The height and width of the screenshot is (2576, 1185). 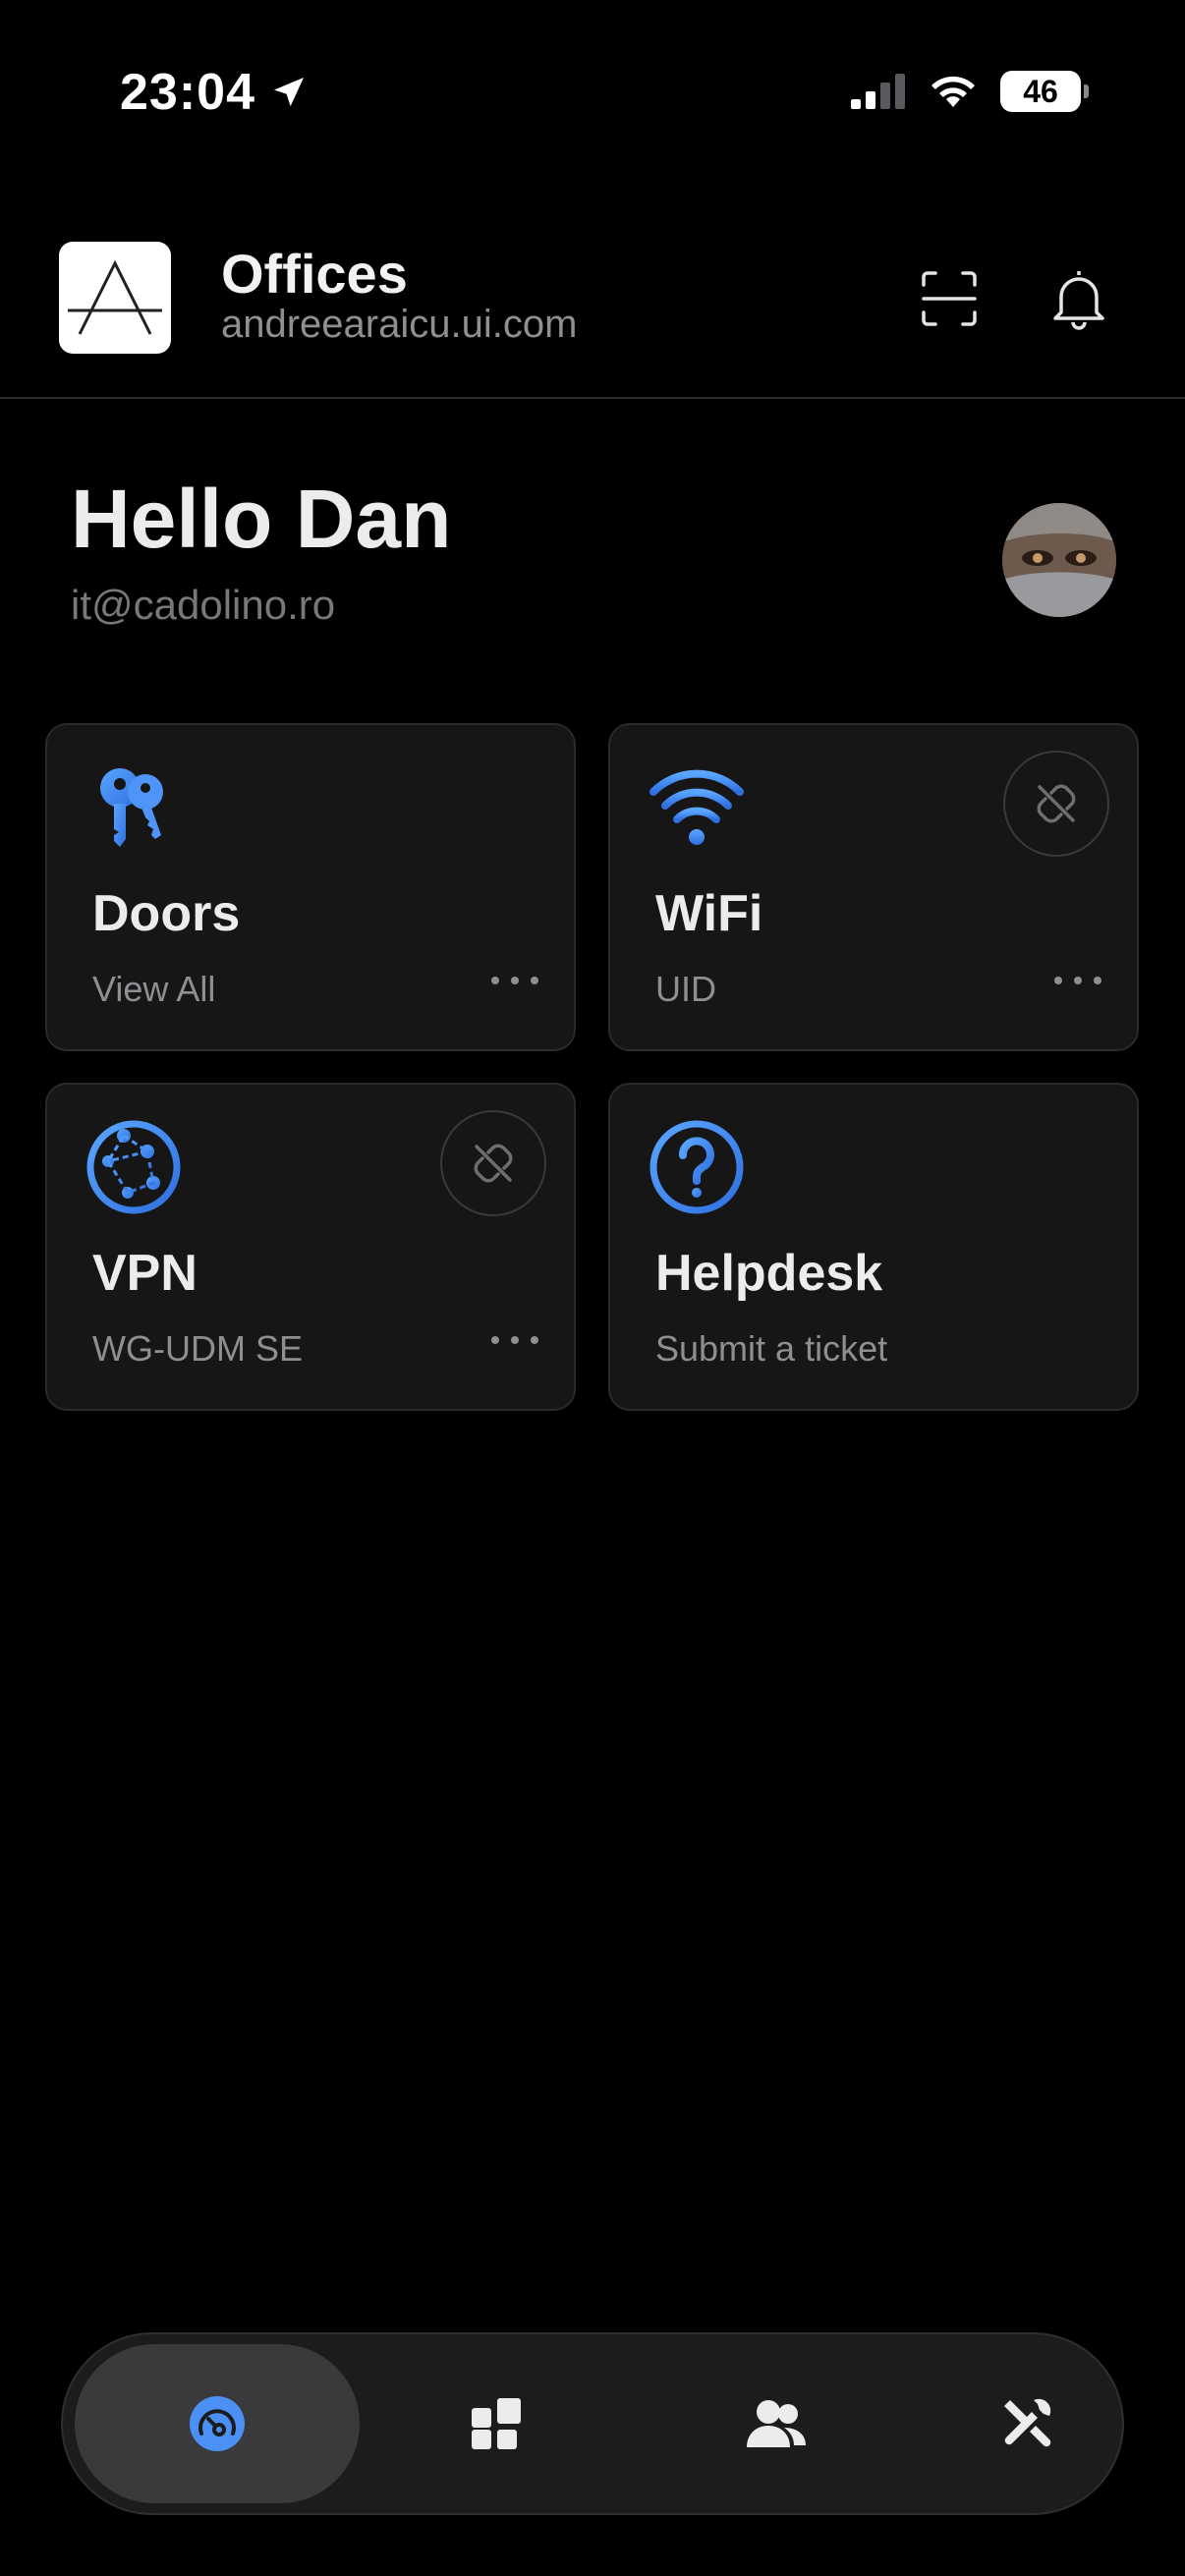 What do you see at coordinates (145, 1273) in the screenshot?
I see `card-title: VPN` at bounding box center [145, 1273].